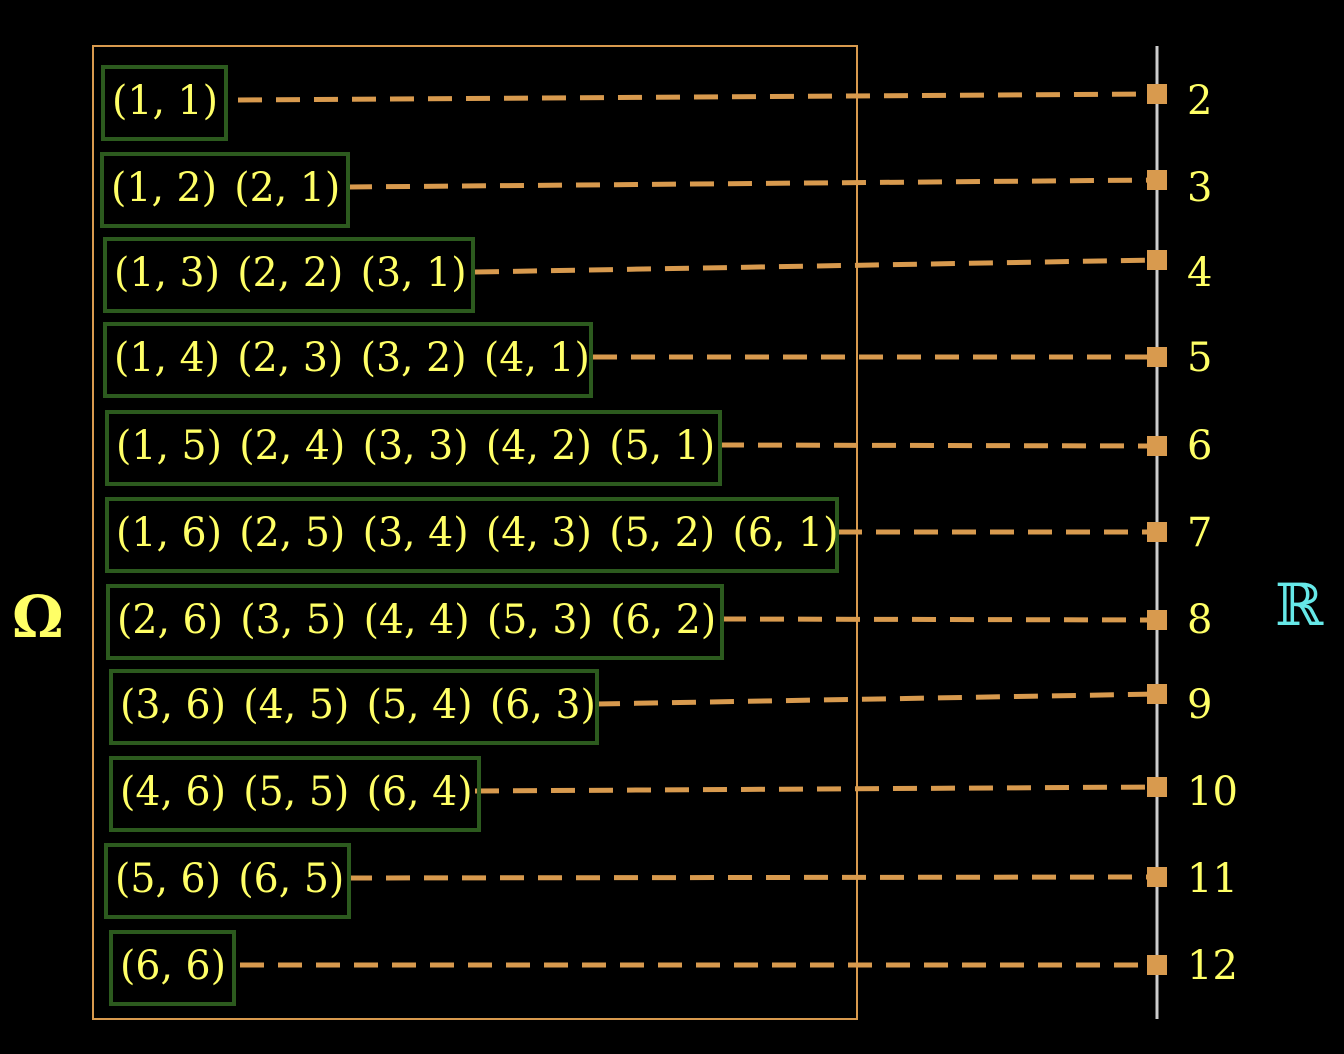  What do you see at coordinates (1212, 792) in the screenshot?
I see `sum-value-label: 10` at bounding box center [1212, 792].